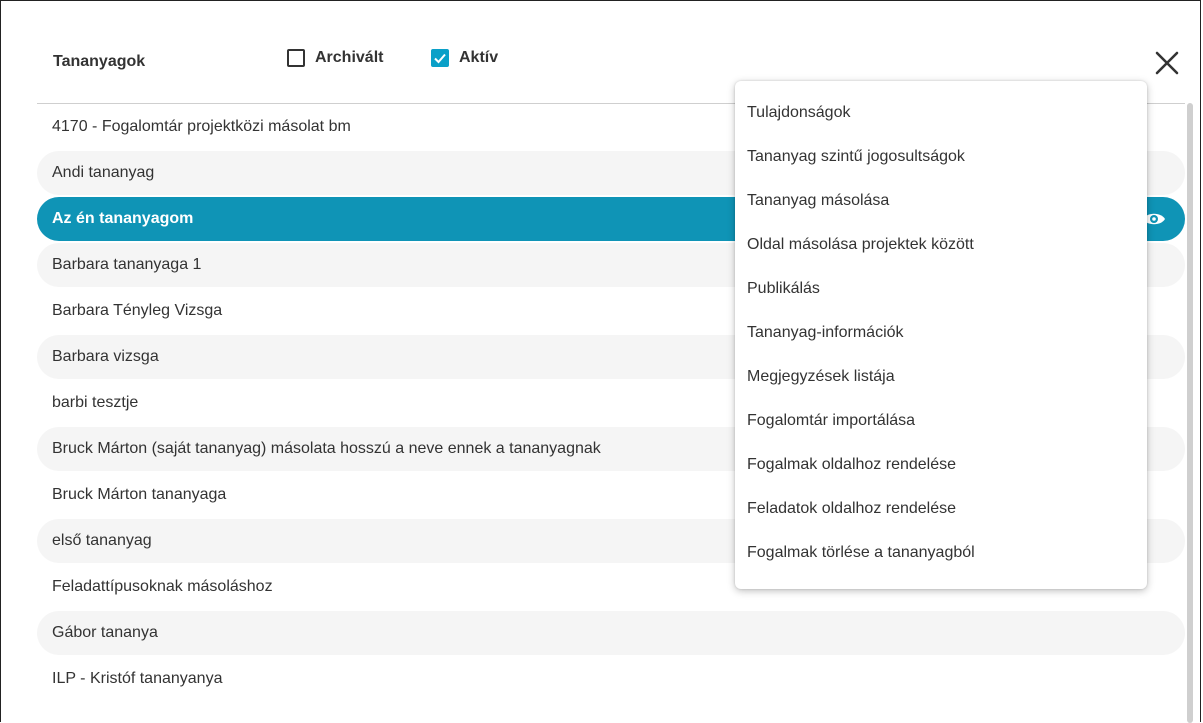  What do you see at coordinates (941, 201) in the screenshot?
I see `menu-item-copy-course: Tananyag másolása` at bounding box center [941, 201].